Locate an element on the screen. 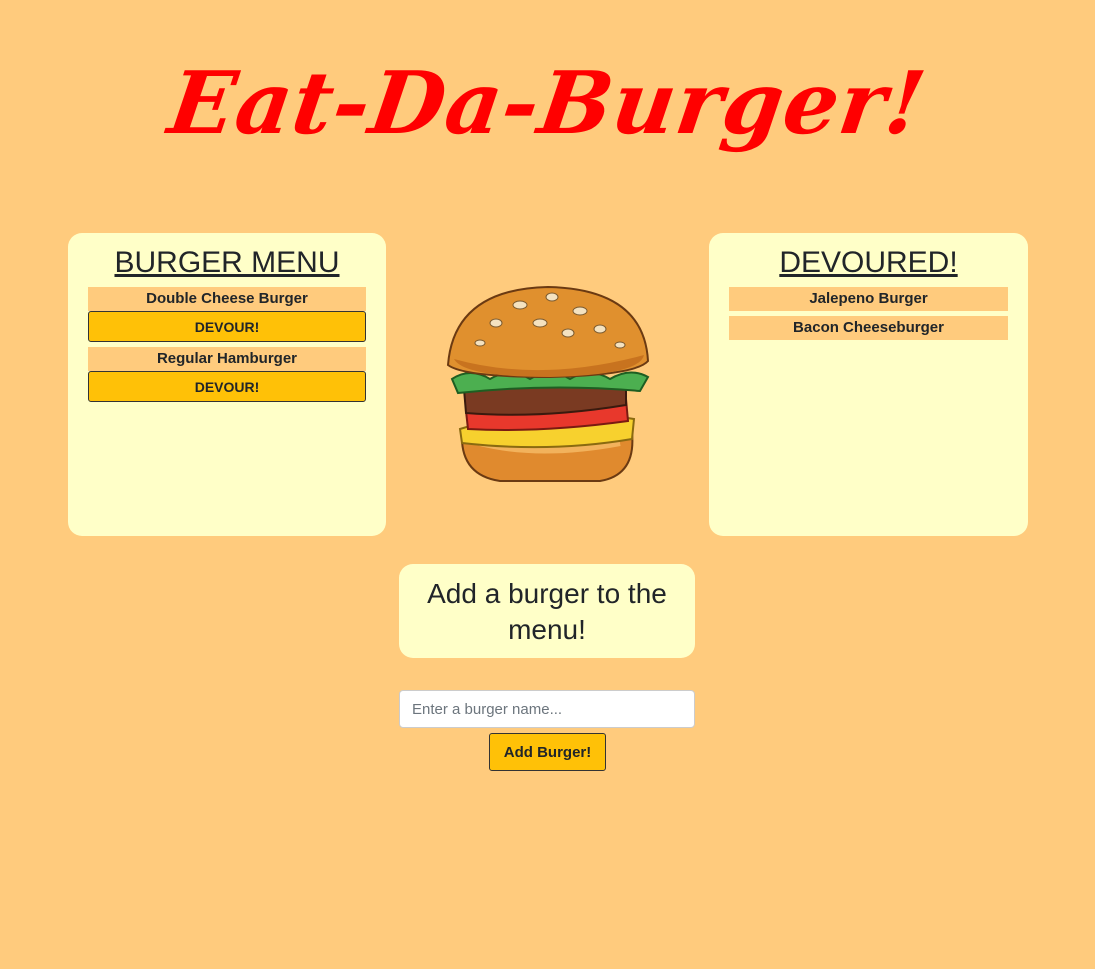 The image size is (1095, 969). devoured-heading: DEVOURED! is located at coordinates (868, 262).